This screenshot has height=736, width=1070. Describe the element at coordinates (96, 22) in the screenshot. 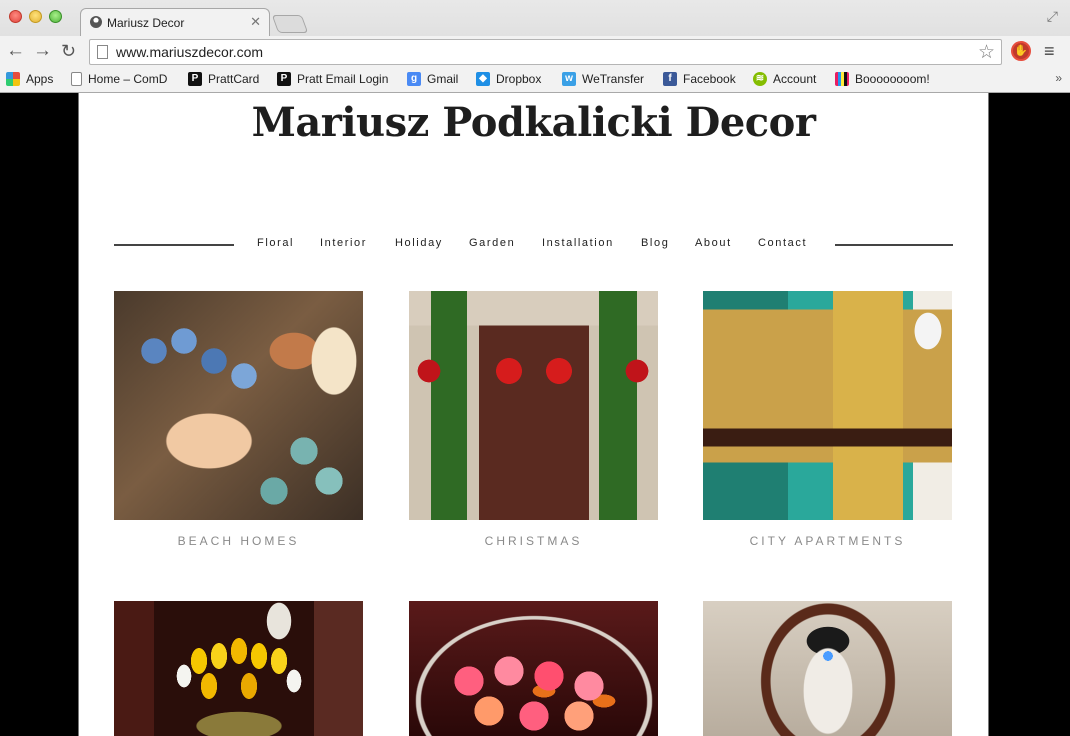

I see `site-favicon-icon` at that location.